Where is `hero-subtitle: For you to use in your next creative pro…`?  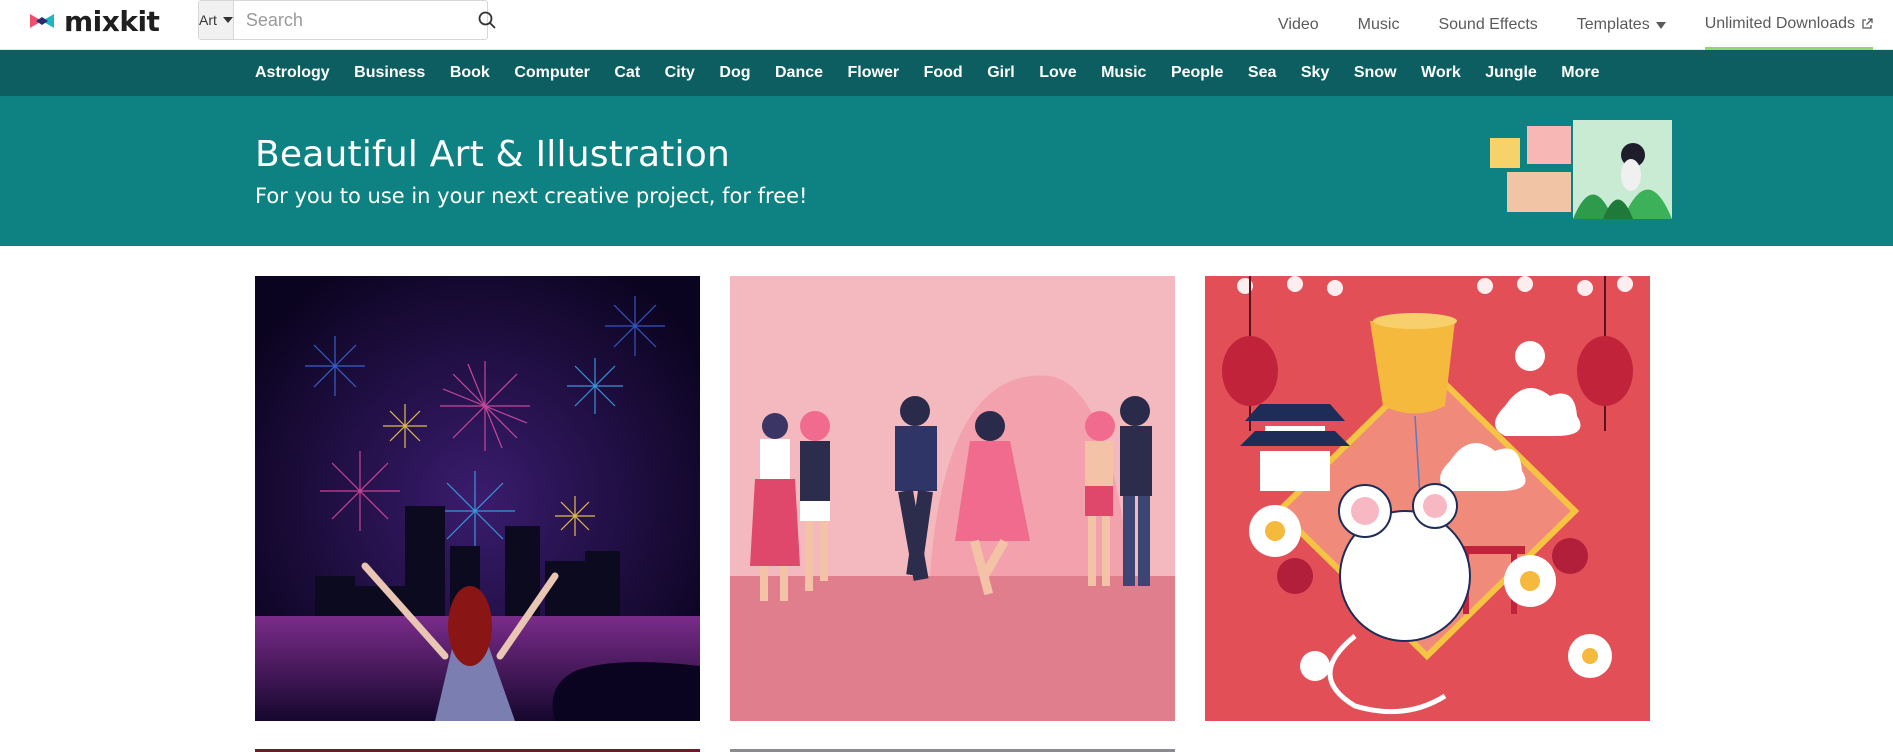 hero-subtitle: For you to use in your next creative pro… is located at coordinates (531, 196).